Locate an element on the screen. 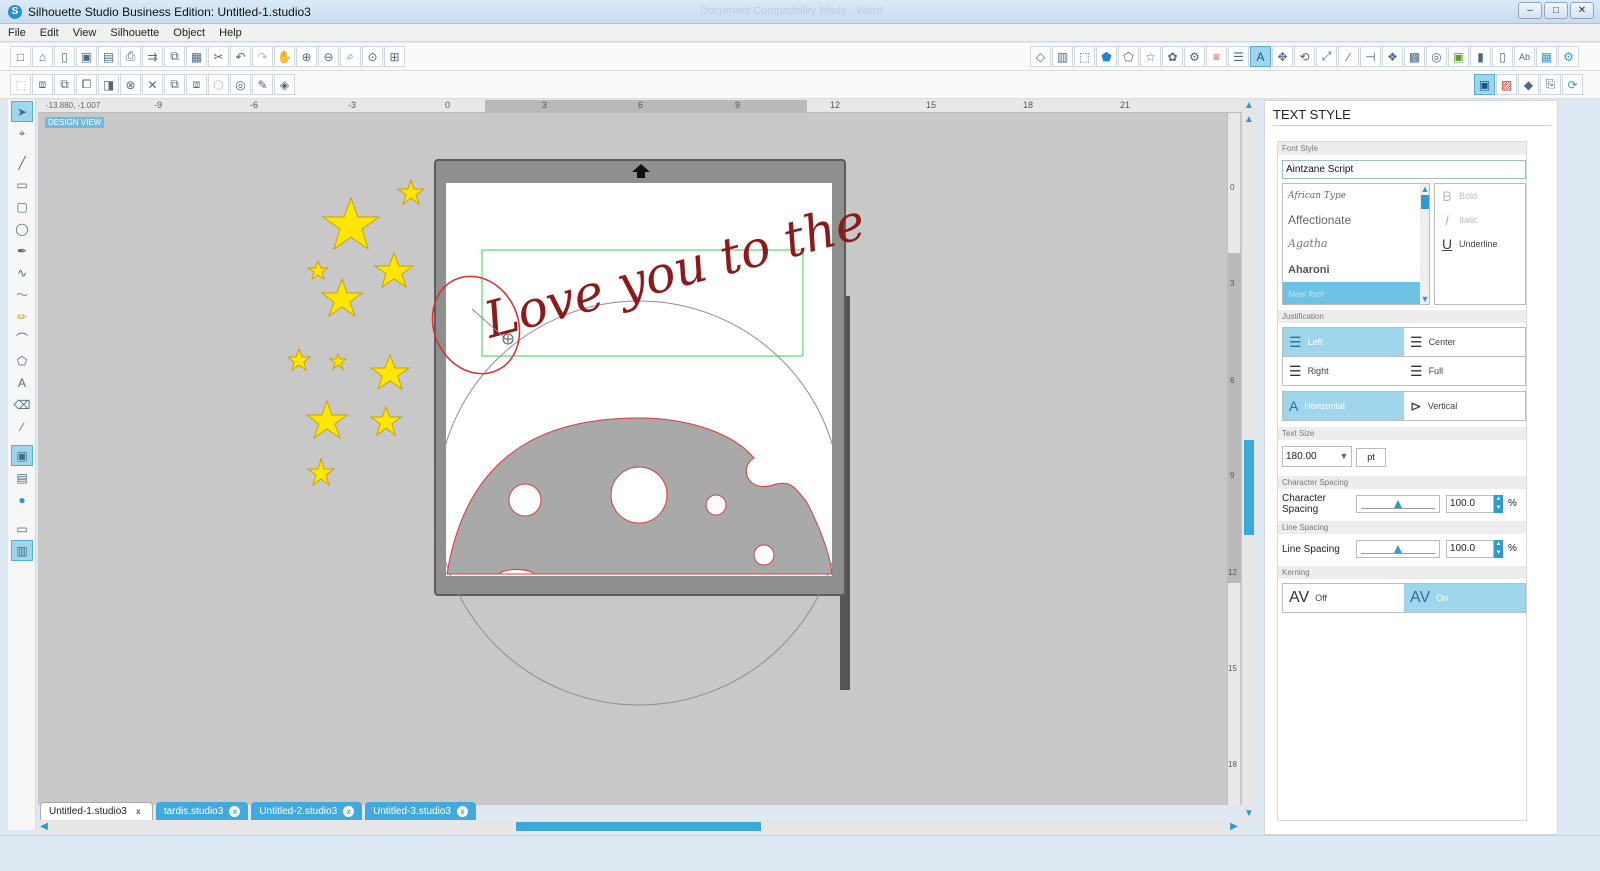 This screenshot has height=871, width=1600. justify-center-button: ☰ Center is located at coordinates (1464, 342).